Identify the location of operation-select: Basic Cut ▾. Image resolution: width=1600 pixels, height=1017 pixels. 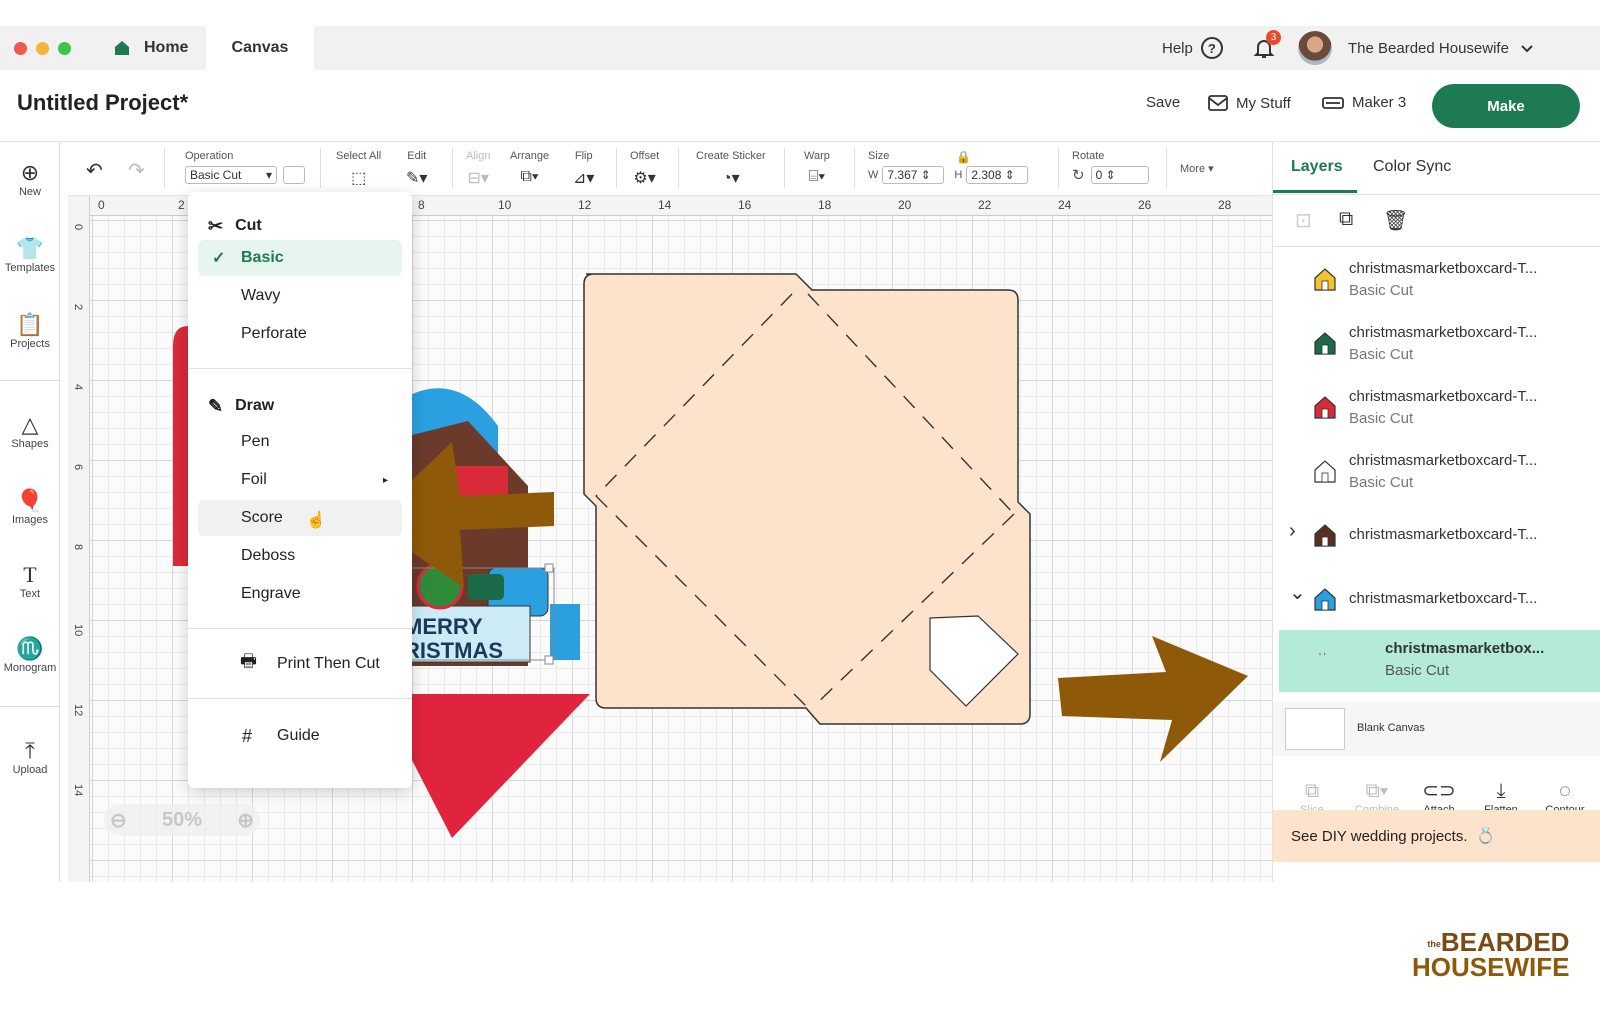
(231, 175).